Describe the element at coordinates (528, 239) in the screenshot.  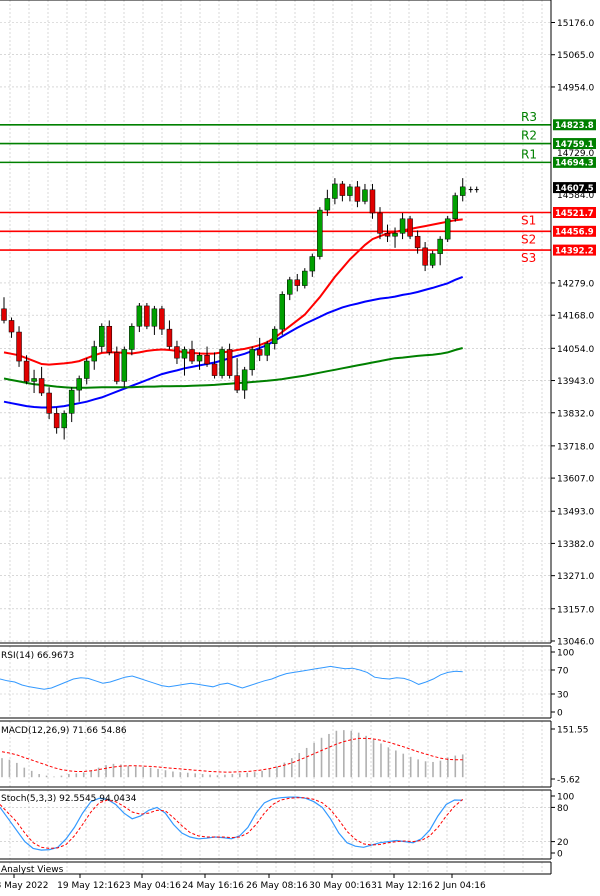
I see `level-label-s2: S2` at that location.